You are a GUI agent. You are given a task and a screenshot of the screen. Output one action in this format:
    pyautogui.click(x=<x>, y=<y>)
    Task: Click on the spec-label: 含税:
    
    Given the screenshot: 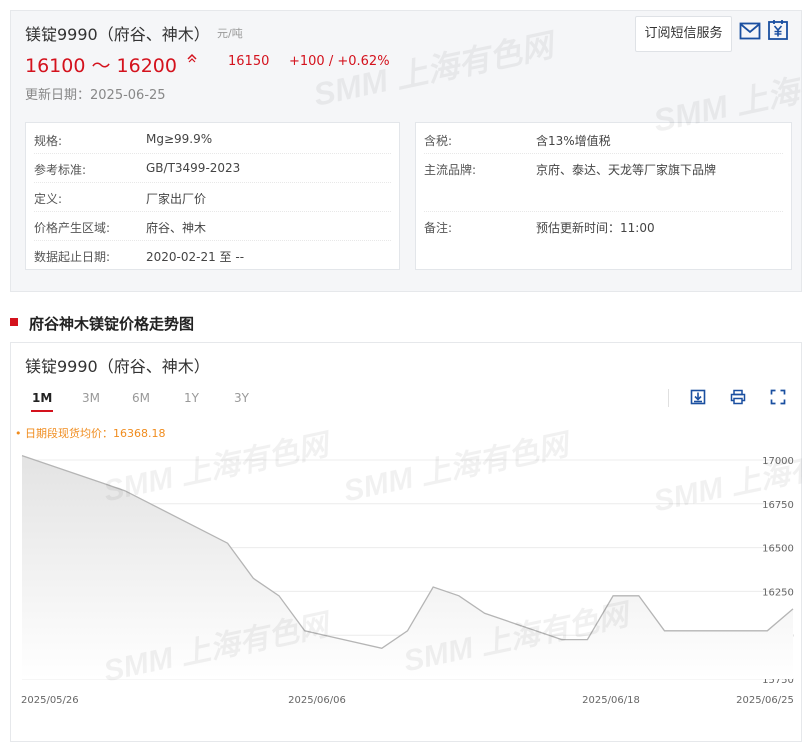 What is the action you would take?
    pyautogui.click(x=438, y=141)
    